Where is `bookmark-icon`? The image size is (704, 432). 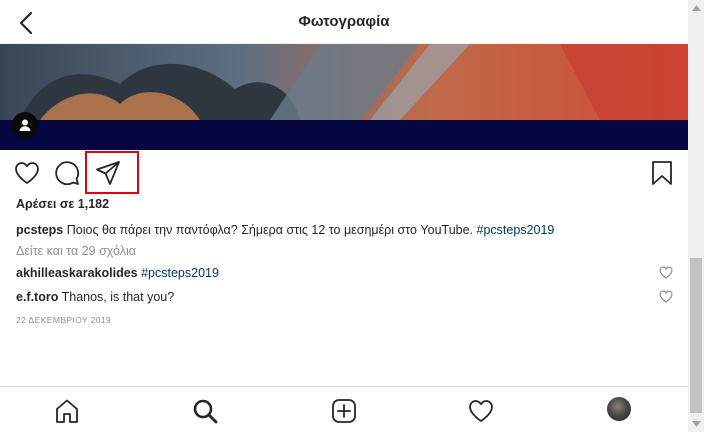 bookmark-icon is located at coordinates (662, 173).